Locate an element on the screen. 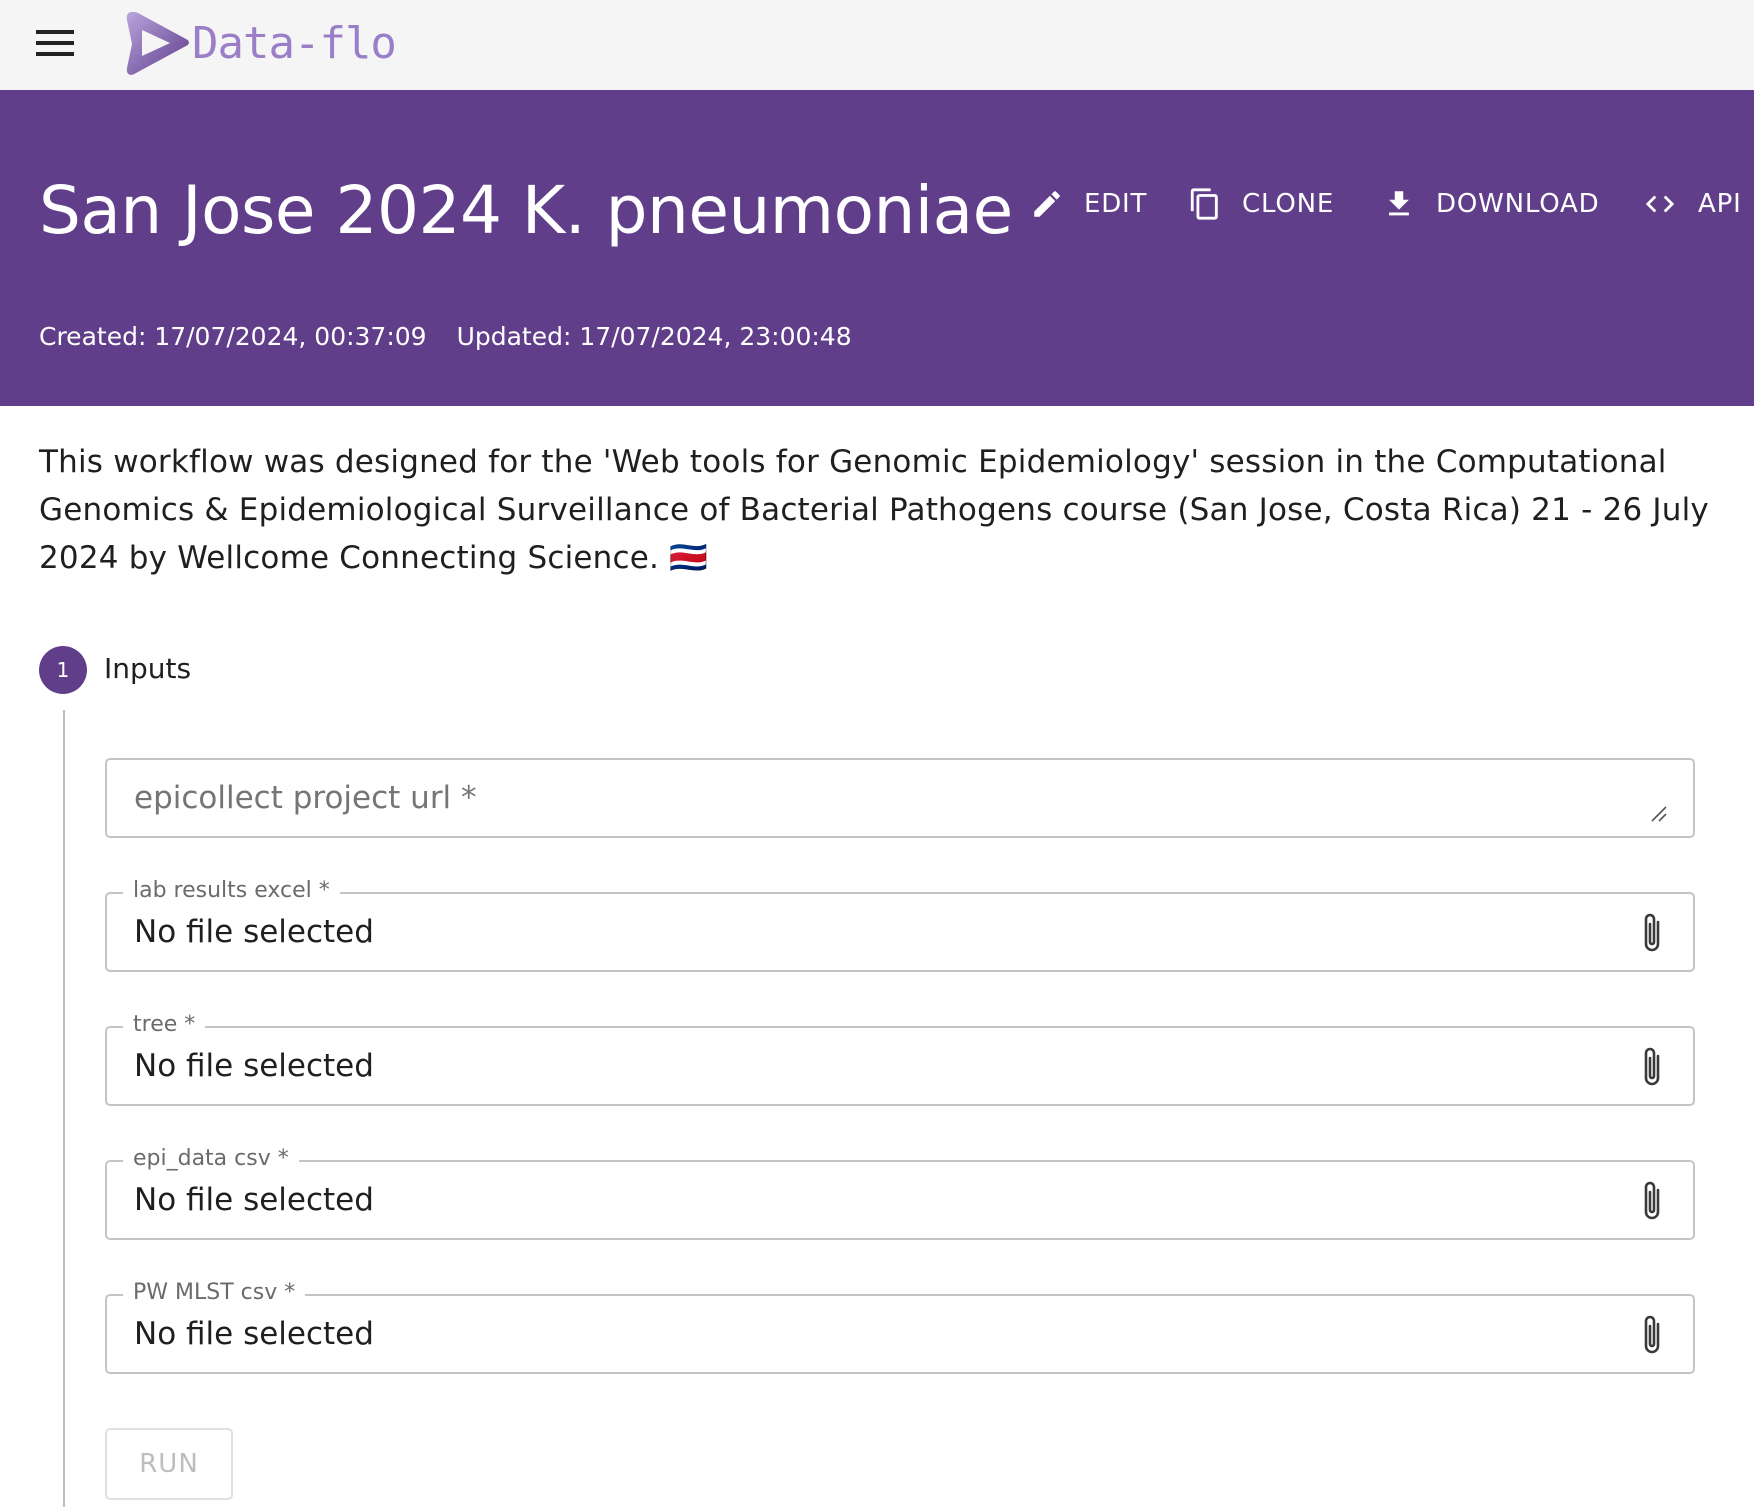 This screenshot has height=1507, width=1754. pw-mlst-file-field: PW MLST csv * No file selected is located at coordinates (900, 1327).